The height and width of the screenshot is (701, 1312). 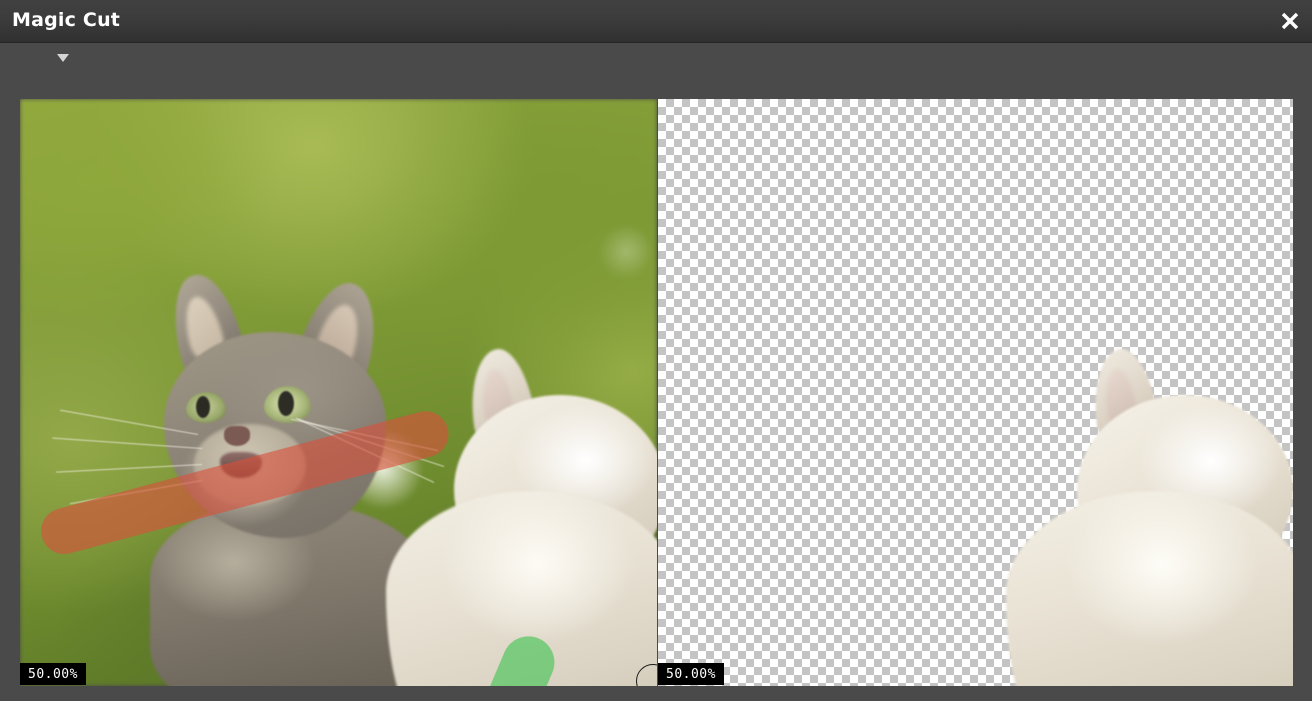 I want to click on chevron-down-icon, so click(x=63, y=58).